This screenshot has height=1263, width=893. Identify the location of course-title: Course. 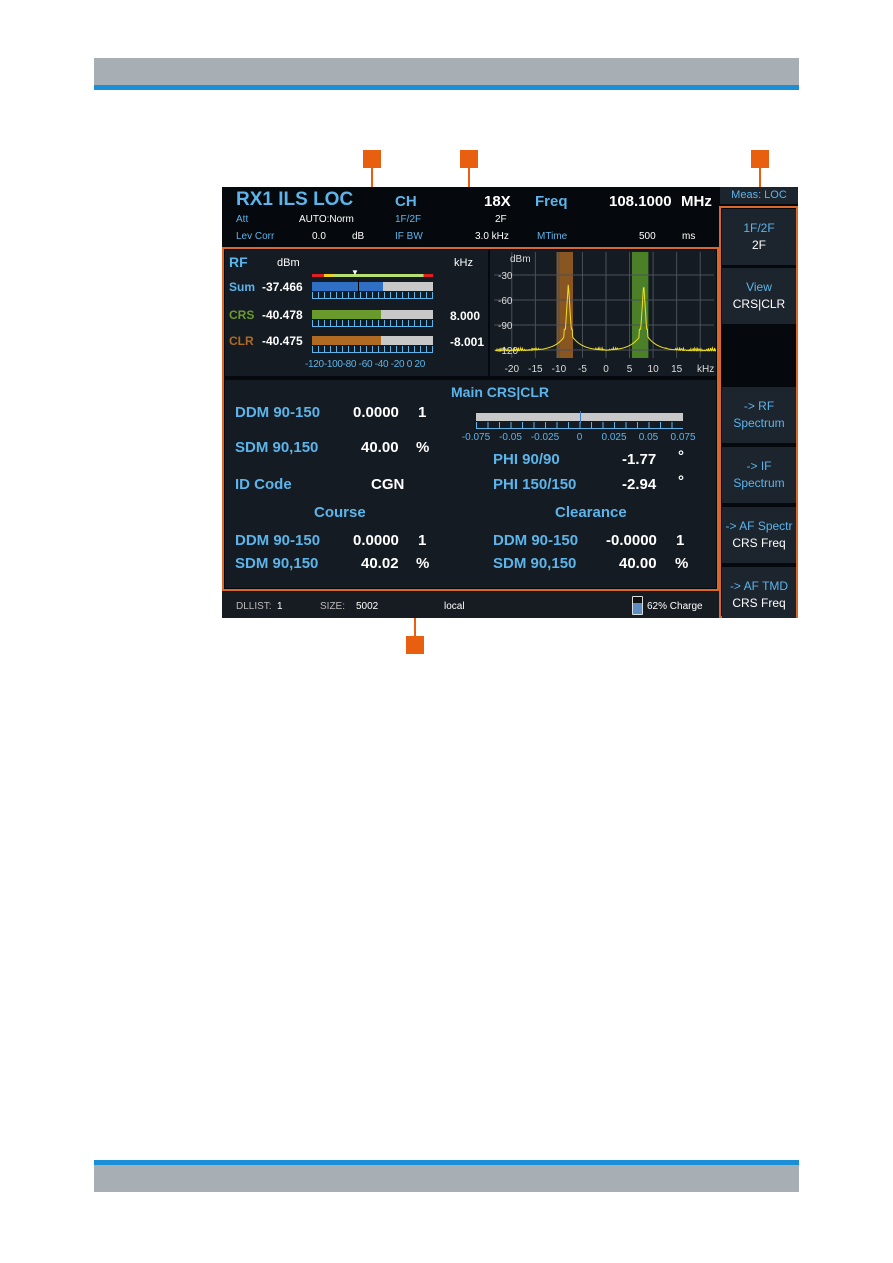
(340, 512).